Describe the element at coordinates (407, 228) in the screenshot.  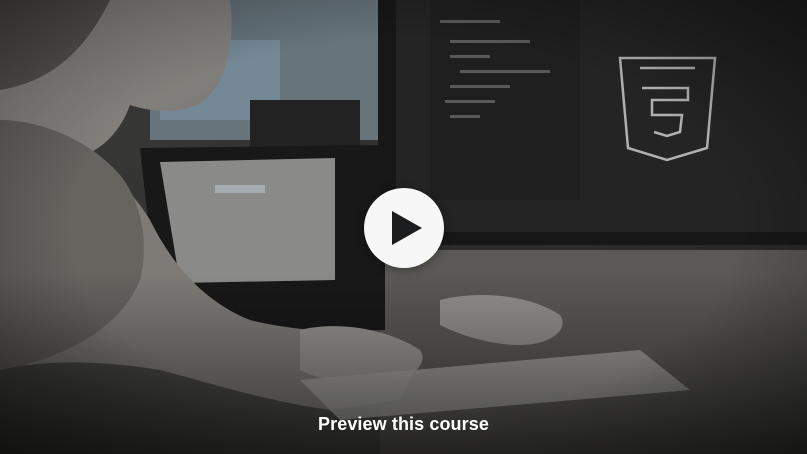
I see `play-icon` at that location.